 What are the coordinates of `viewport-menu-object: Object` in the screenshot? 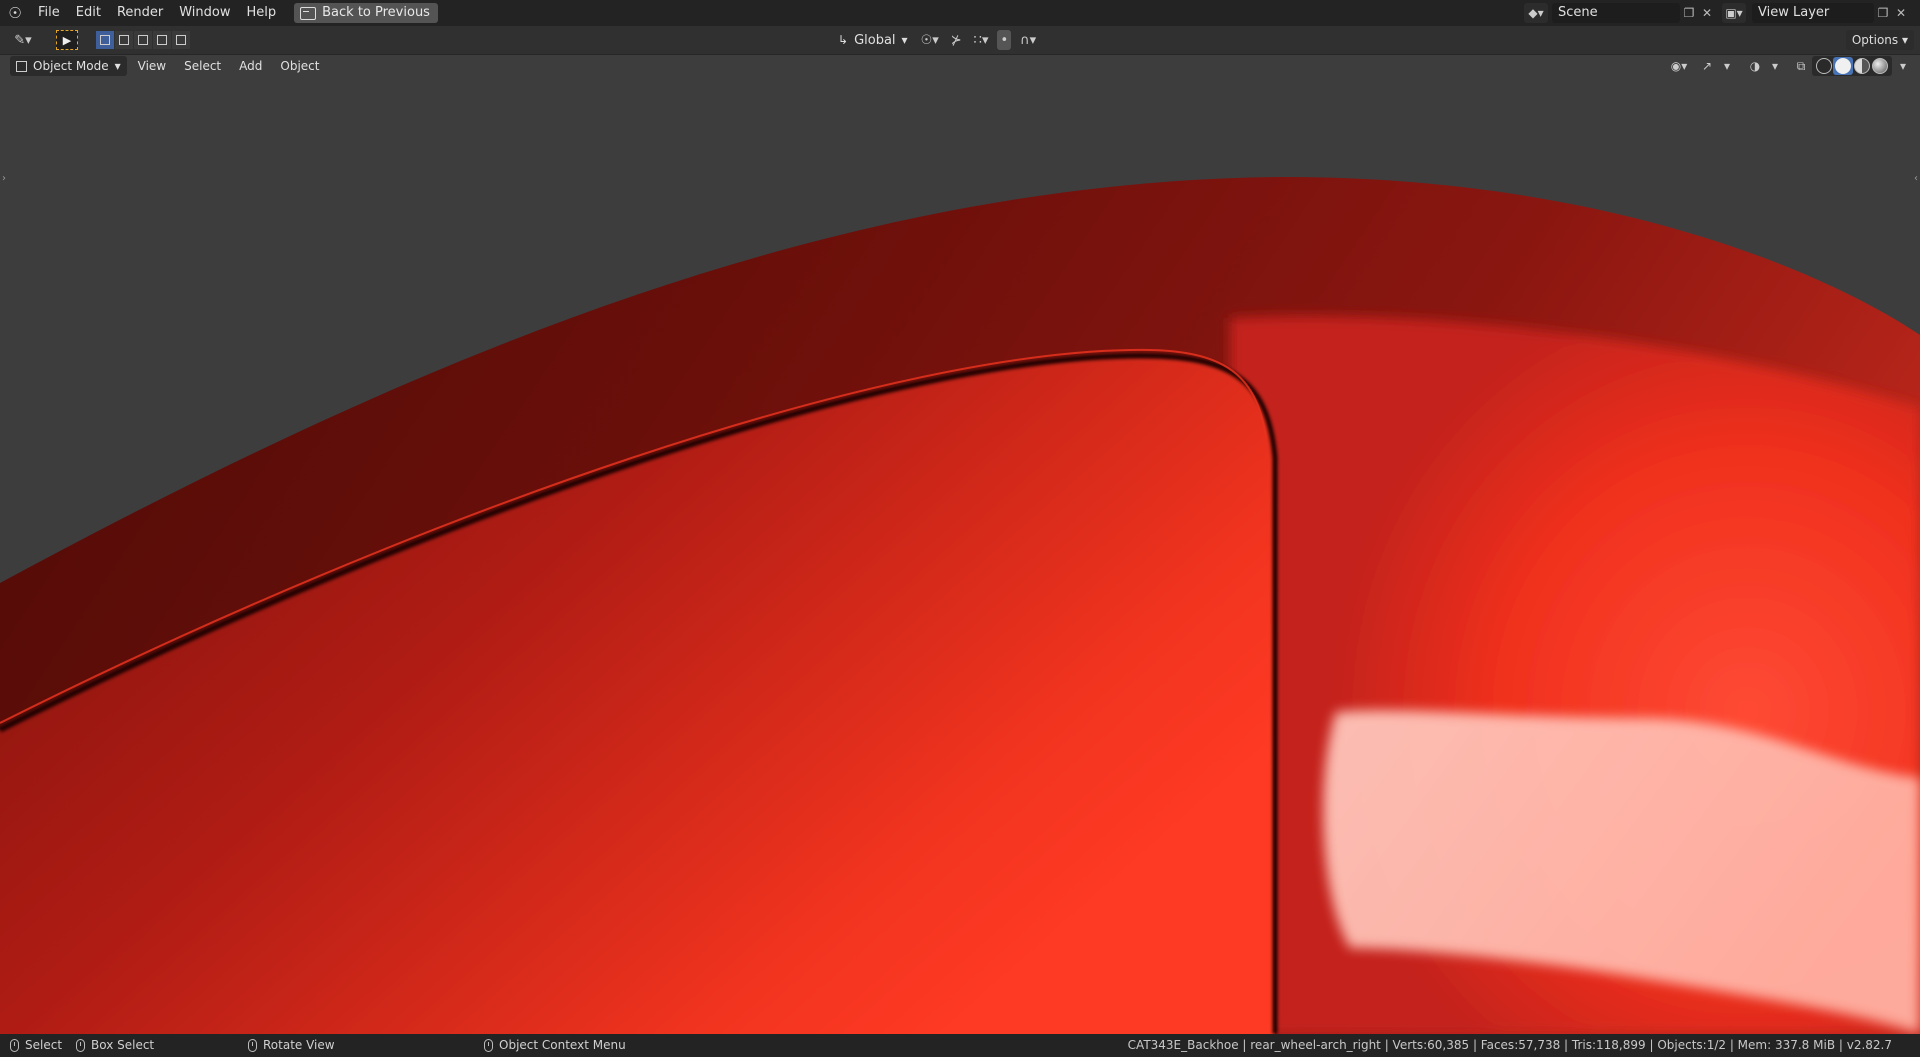 It's located at (299, 66).